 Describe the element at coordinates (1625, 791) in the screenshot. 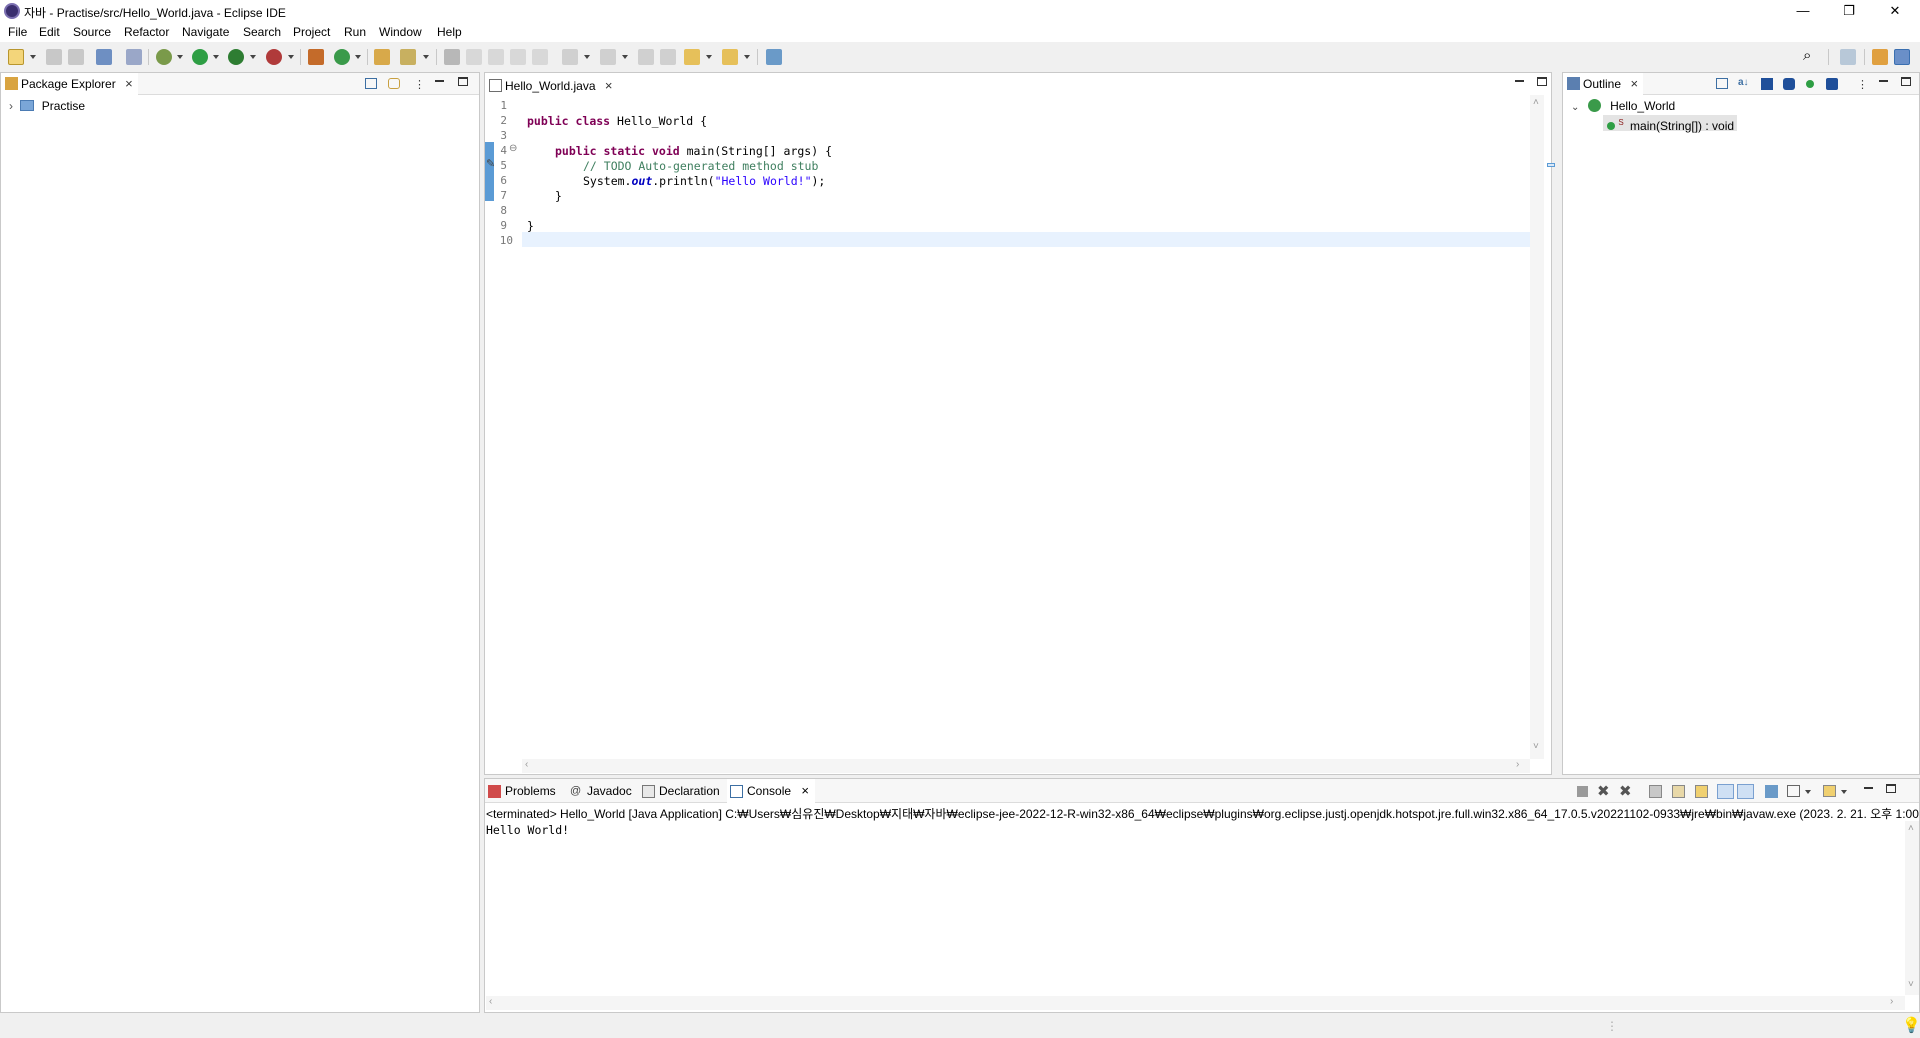

I see `remove-all-terminated-icon: ✖` at that location.